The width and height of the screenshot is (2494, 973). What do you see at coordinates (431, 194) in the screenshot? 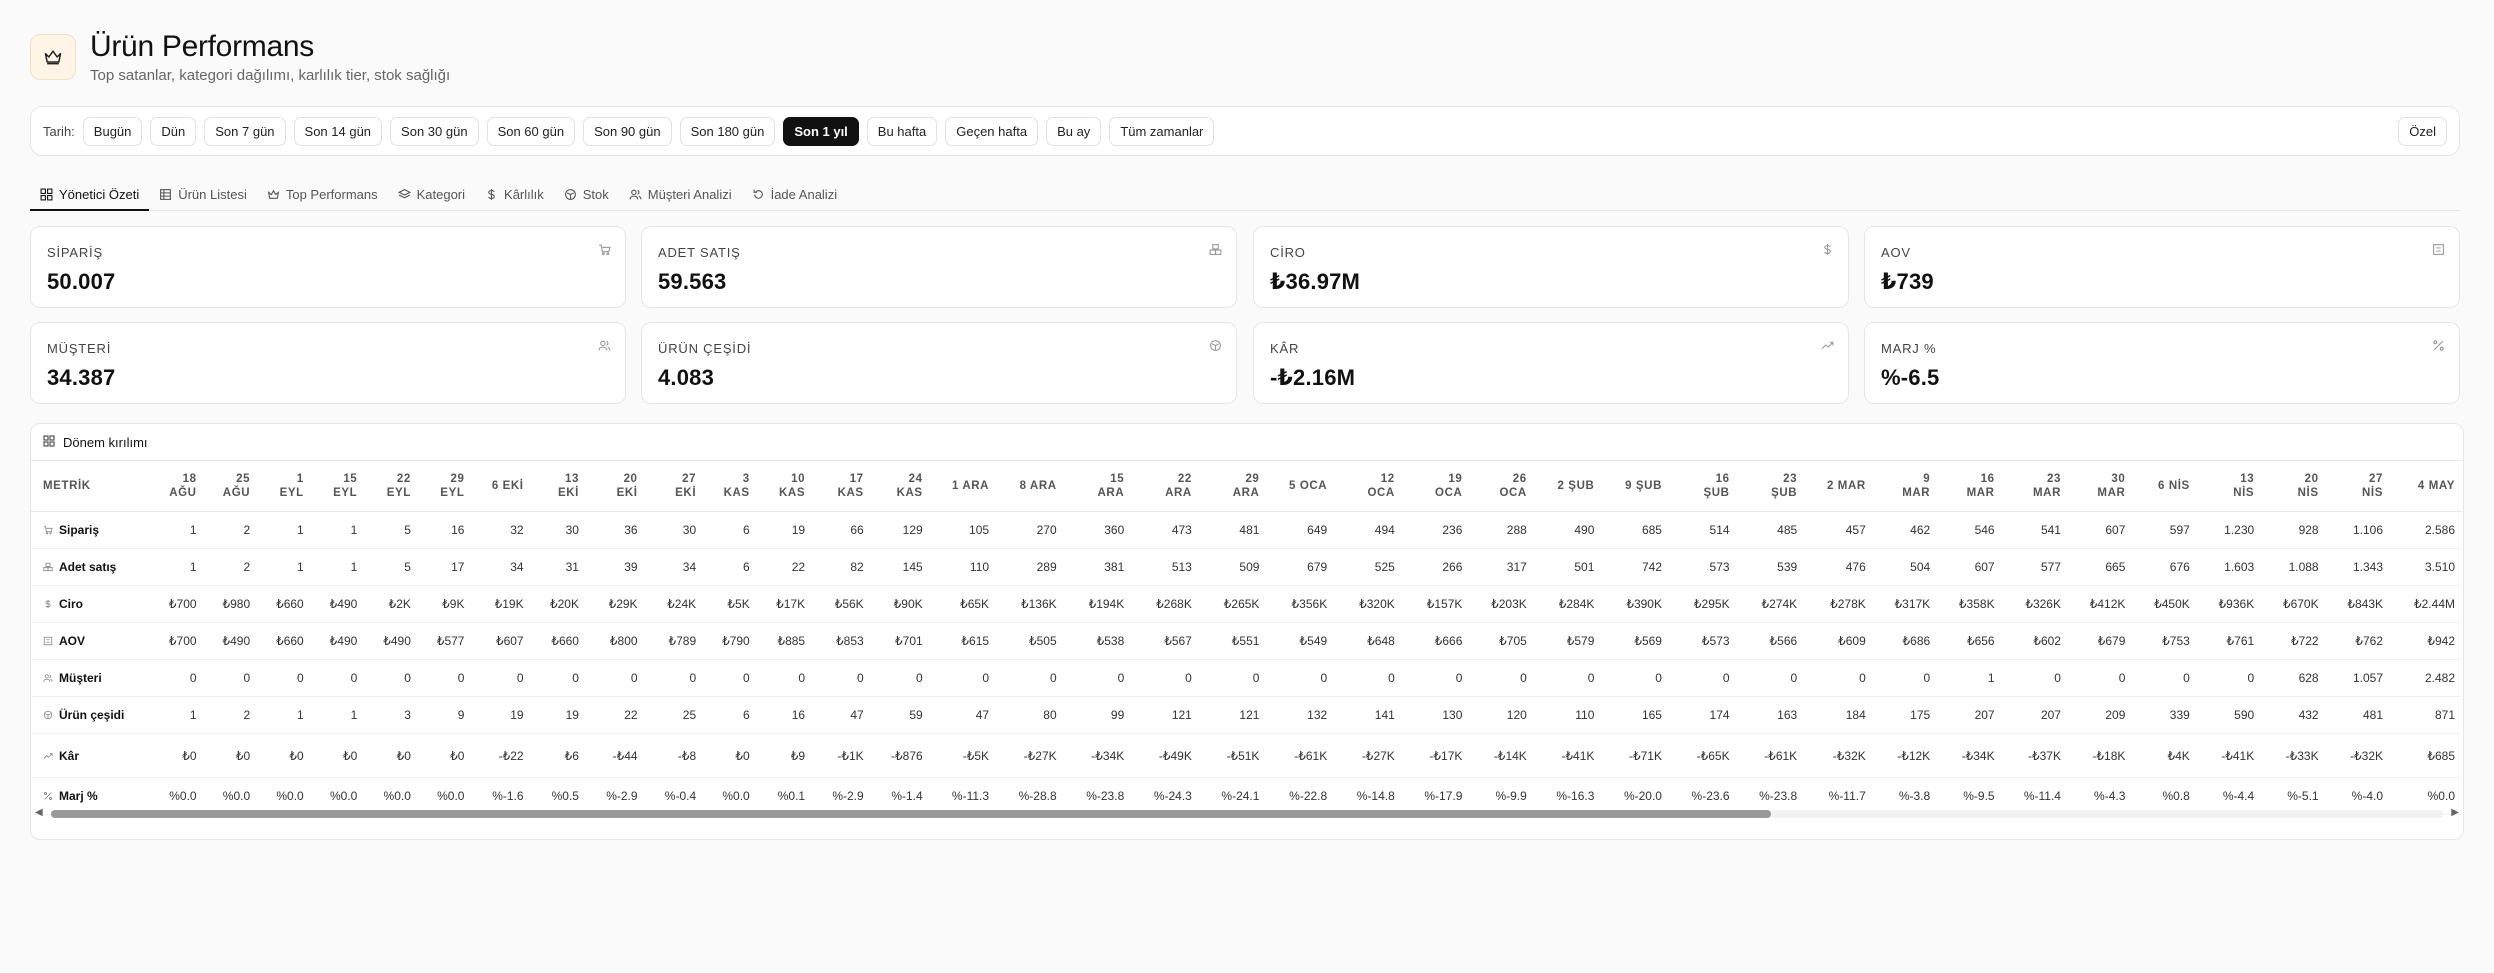
I see `tab-kategori: Kategori` at bounding box center [431, 194].